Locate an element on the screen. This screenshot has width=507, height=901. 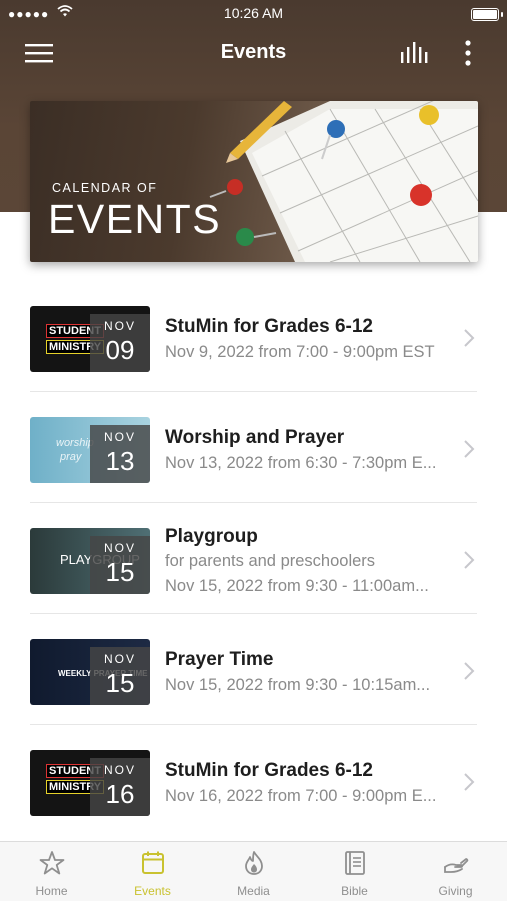
battery-icon is located at coordinates (487, 14).